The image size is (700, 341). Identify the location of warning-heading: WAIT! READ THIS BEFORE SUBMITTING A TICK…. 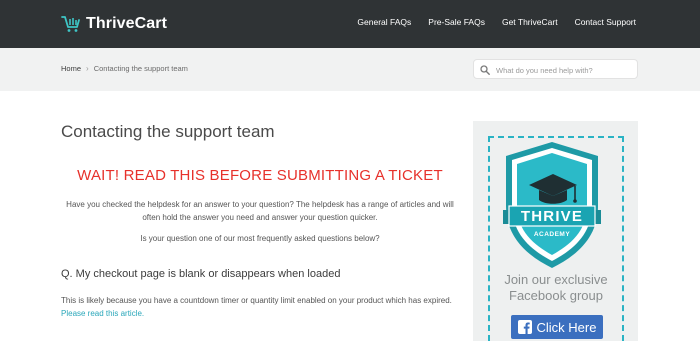
(260, 175).